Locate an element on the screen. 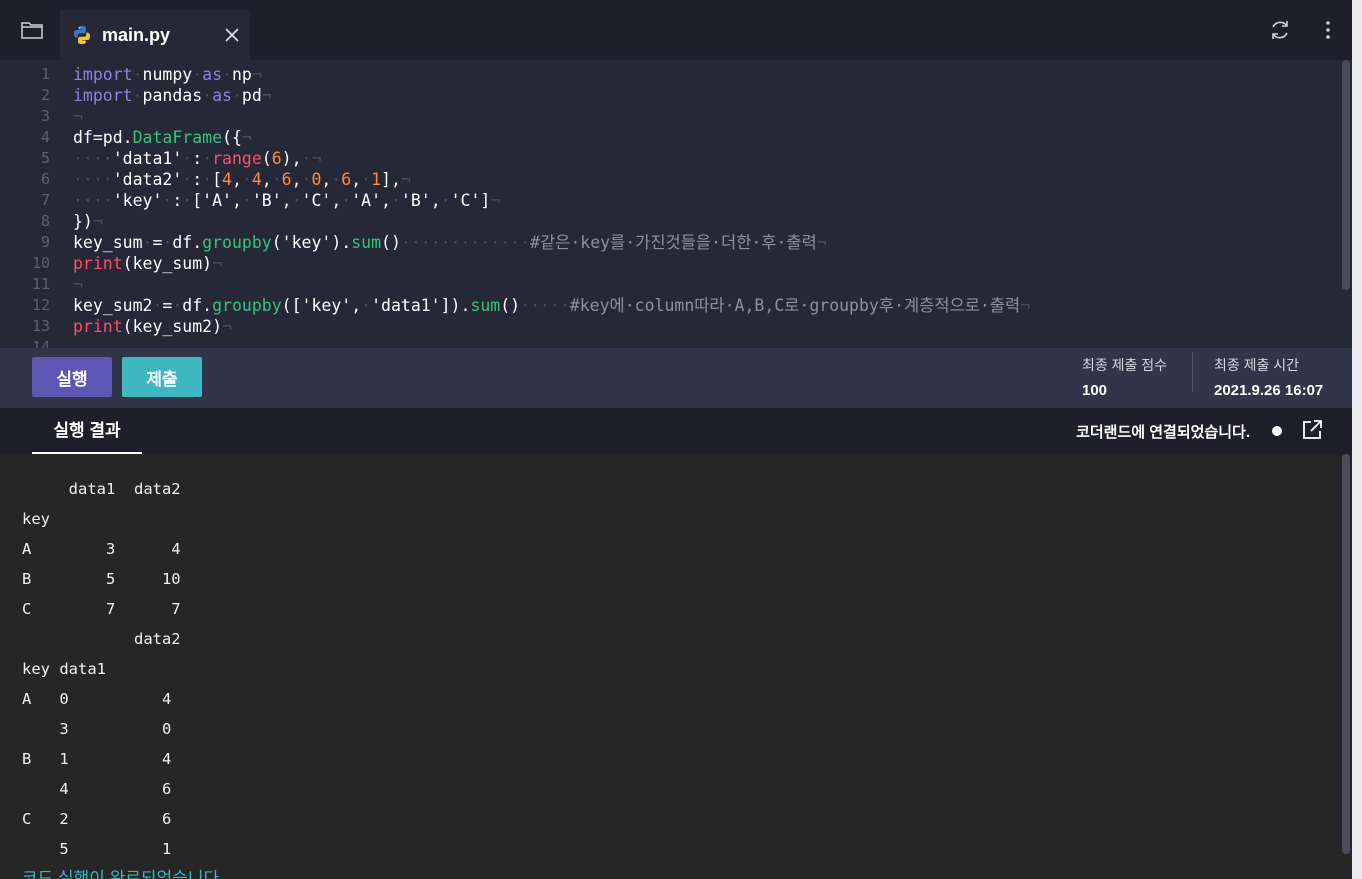 The width and height of the screenshot is (1362, 879). external-link-icon is located at coordinates (1312, 430).